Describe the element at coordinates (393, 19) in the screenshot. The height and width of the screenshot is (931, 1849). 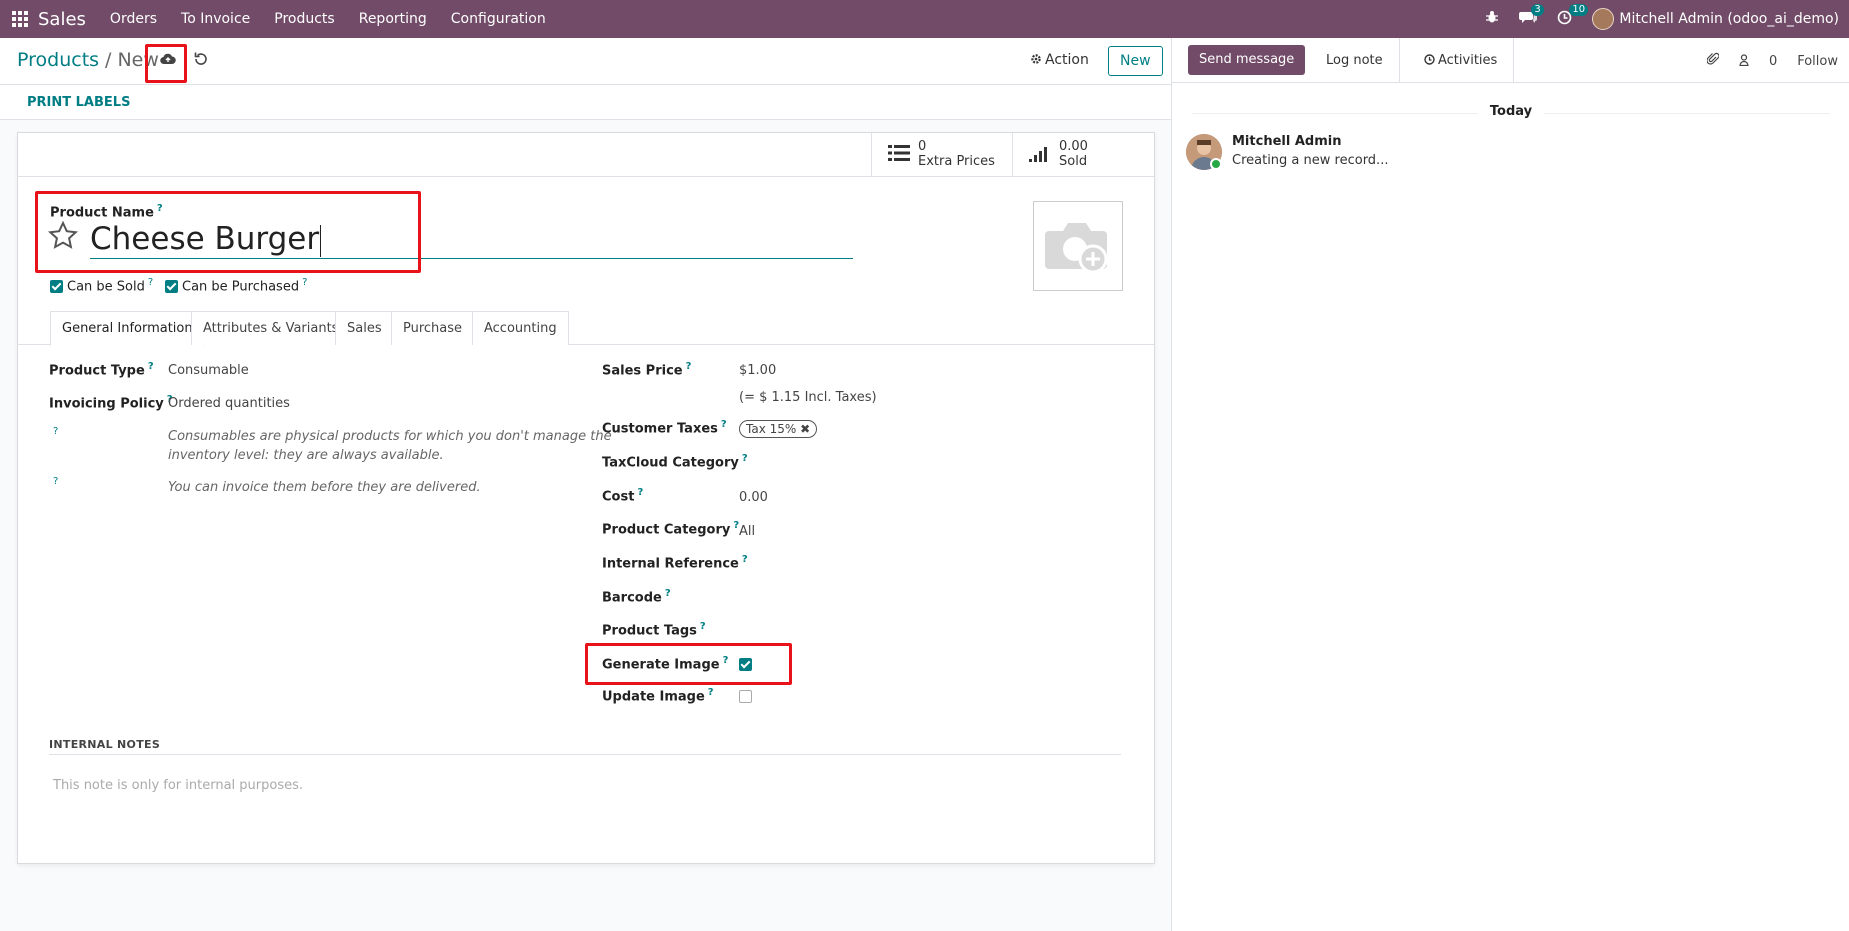
I see `menu-reporting: Reporting` at that location.